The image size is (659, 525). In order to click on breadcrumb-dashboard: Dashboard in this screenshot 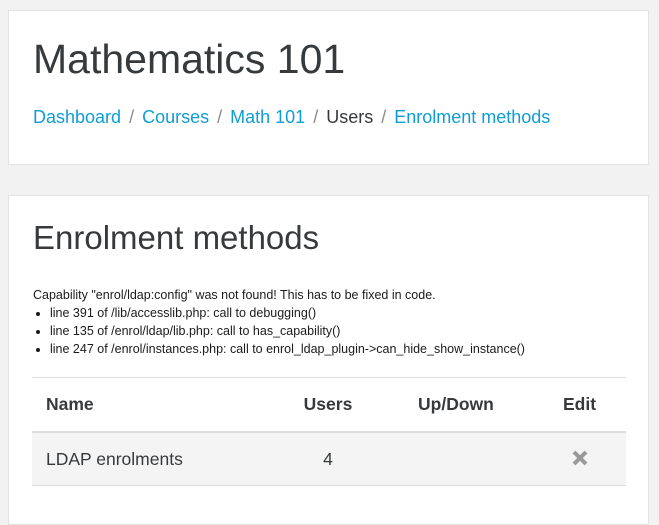, I will do `click(77, 117)`.